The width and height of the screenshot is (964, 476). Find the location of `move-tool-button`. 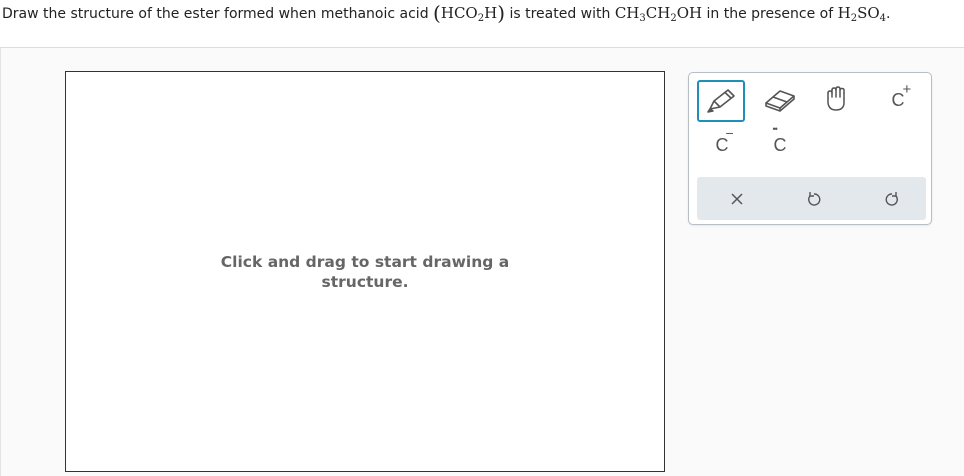

move-tool-button is located at coordinates (838, 100).